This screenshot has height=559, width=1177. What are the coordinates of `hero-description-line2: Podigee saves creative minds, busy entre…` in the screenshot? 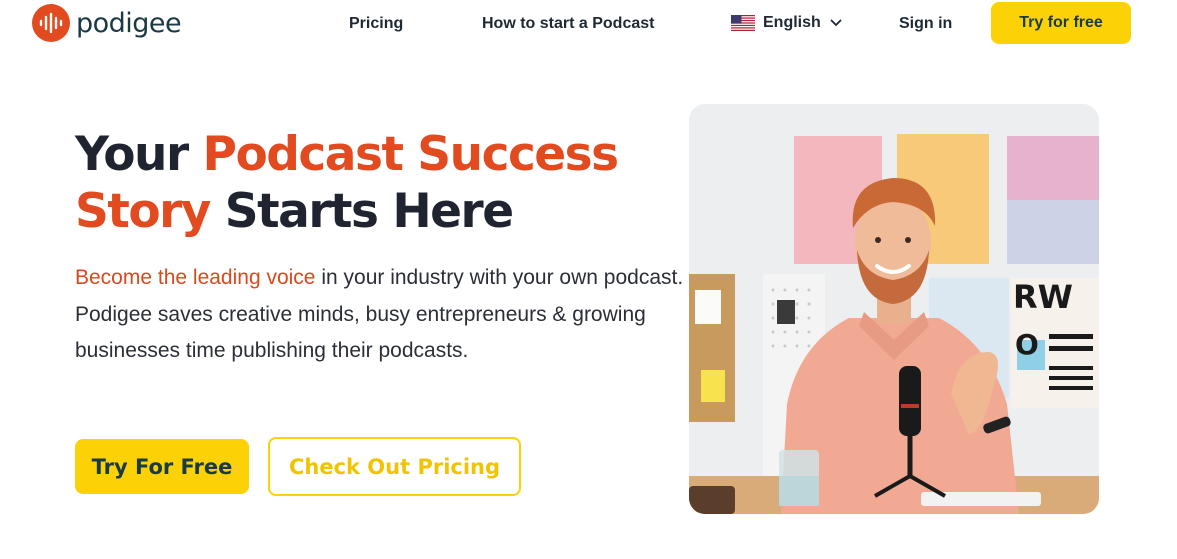 It's located at (360, 332).